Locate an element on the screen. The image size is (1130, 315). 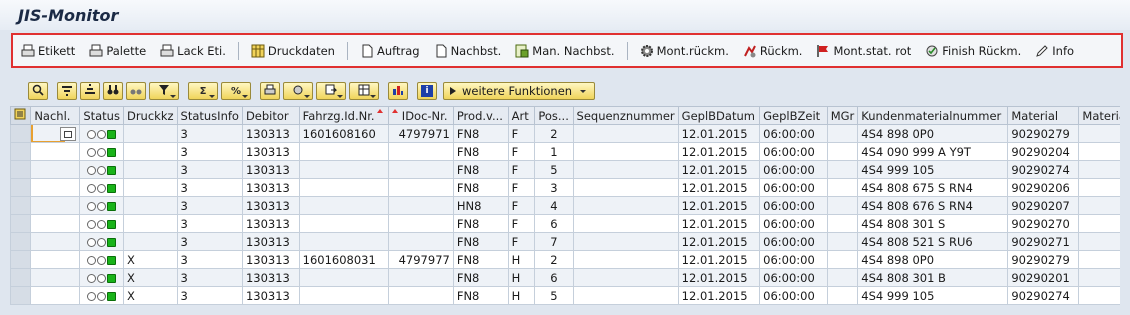
sort-descending-button is located at coordinates (90, 91).